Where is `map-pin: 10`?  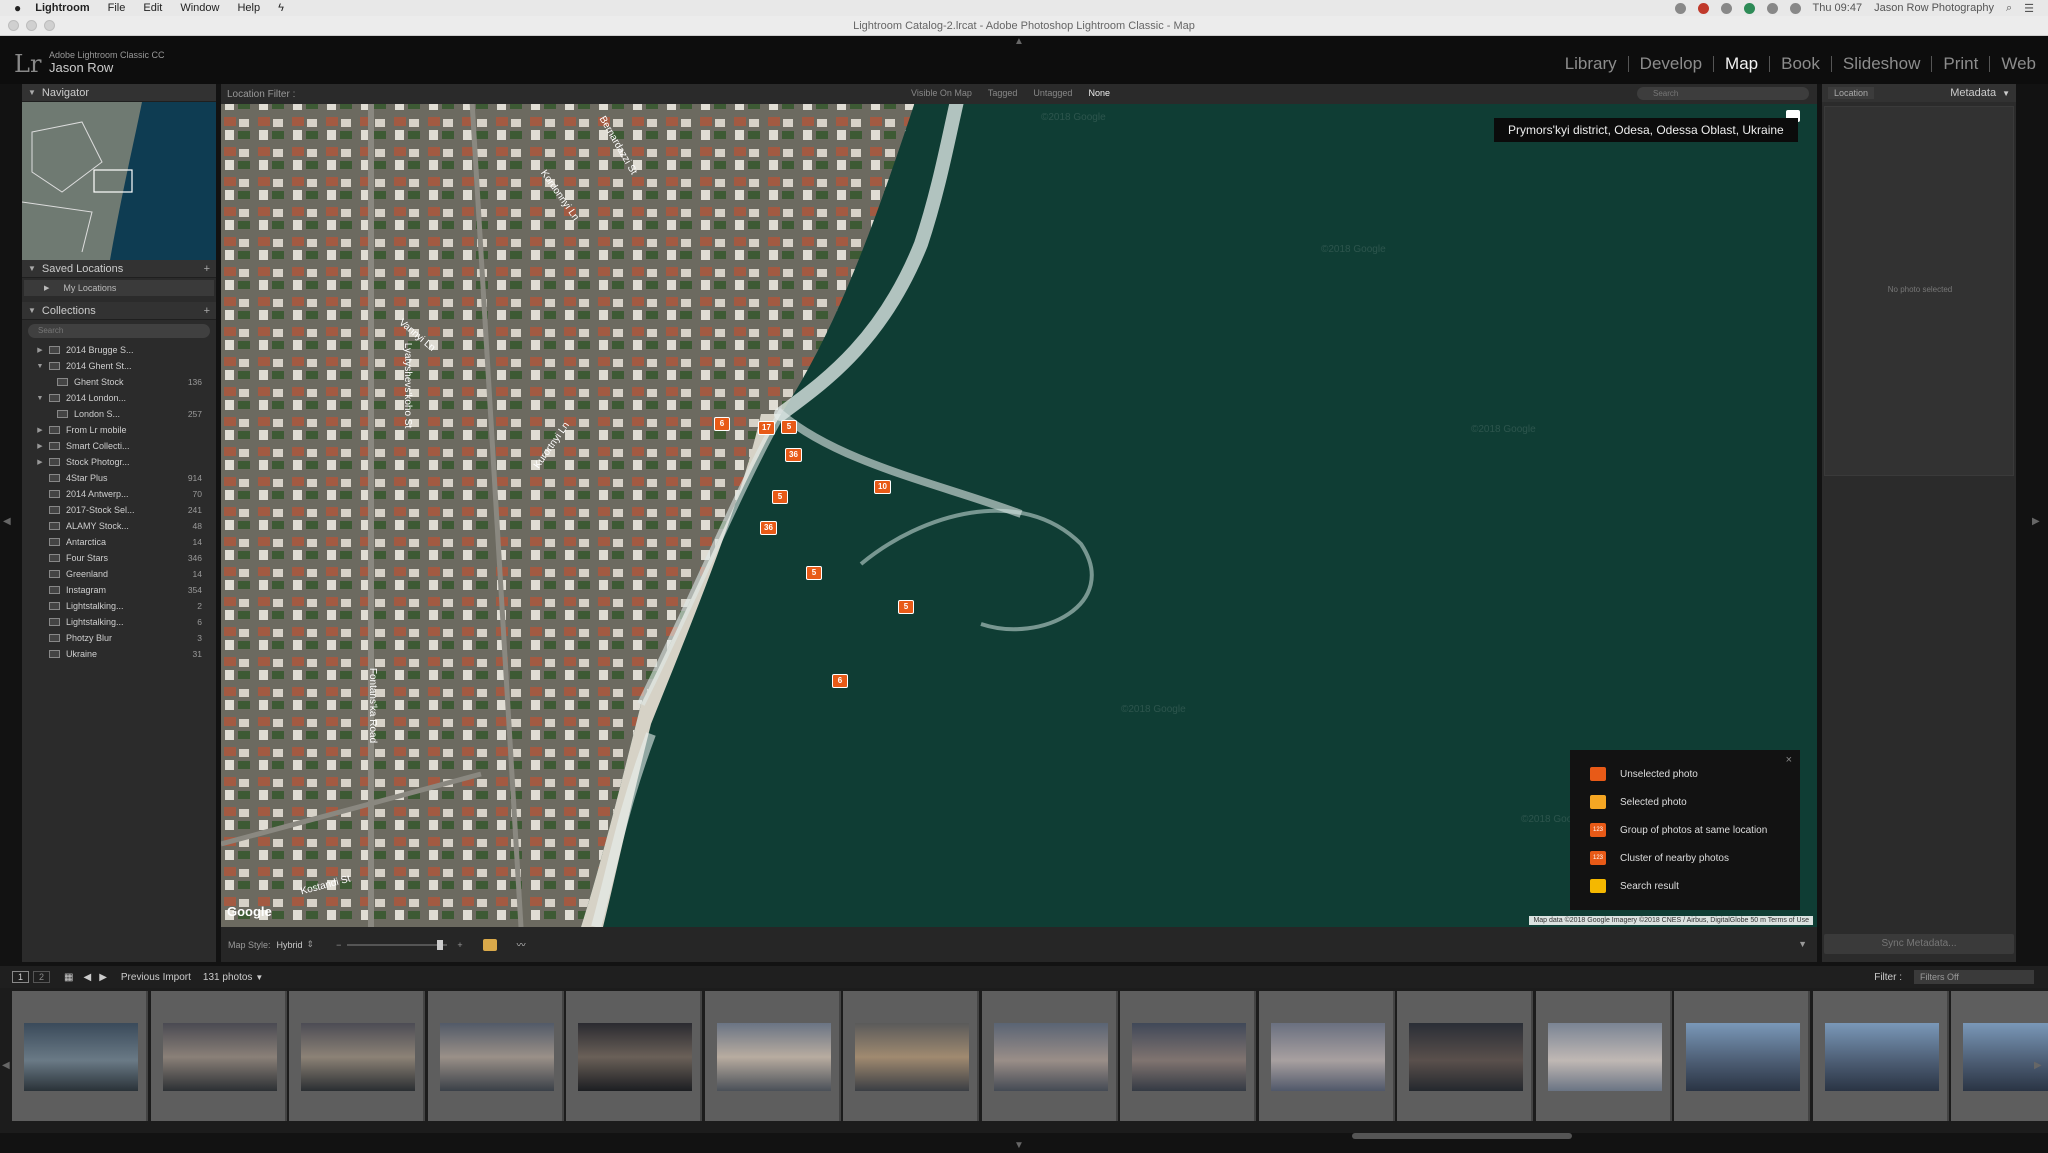 map-pin: 10 is located at coordinates (882, 487).